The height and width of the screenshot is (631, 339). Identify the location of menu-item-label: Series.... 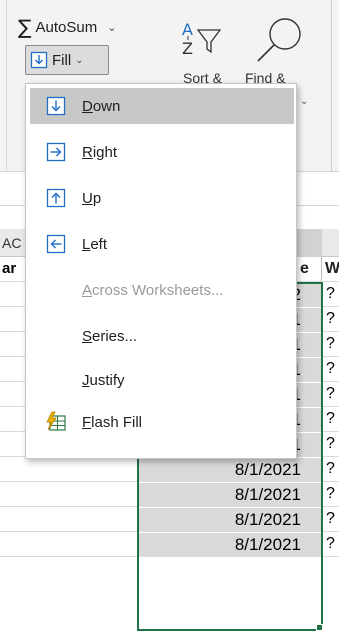
(110, 336).